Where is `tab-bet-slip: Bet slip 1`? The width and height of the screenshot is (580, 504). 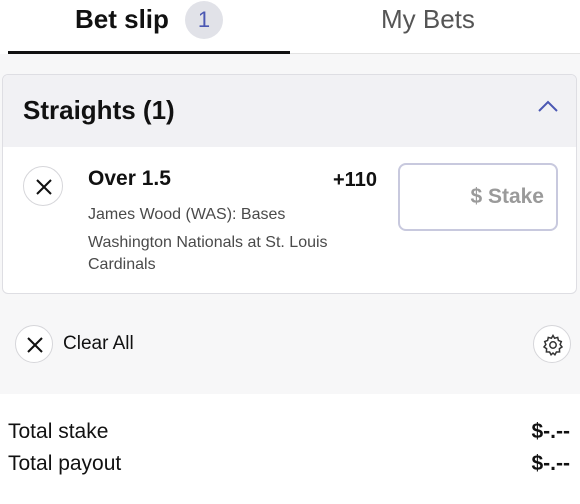
tab-bet-slip: Bet slip 1 is located at coordinates (149, 27).